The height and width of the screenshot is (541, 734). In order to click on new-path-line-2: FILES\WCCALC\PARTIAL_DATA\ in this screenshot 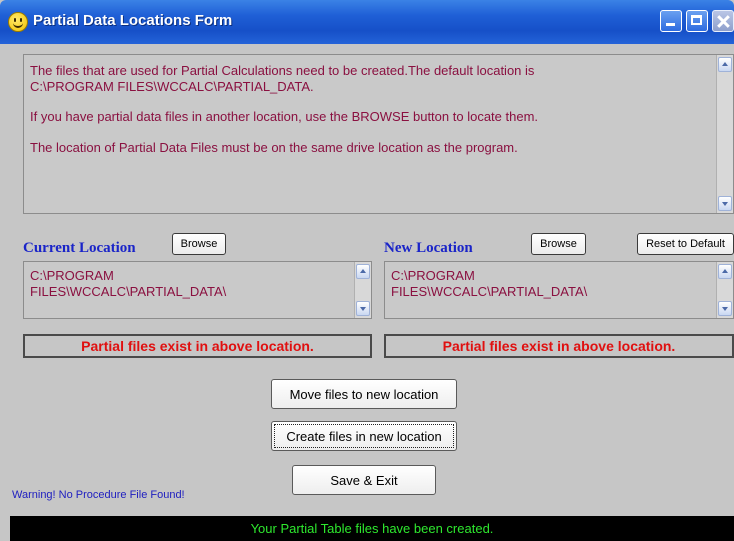, I will do `click(489, 291)`.